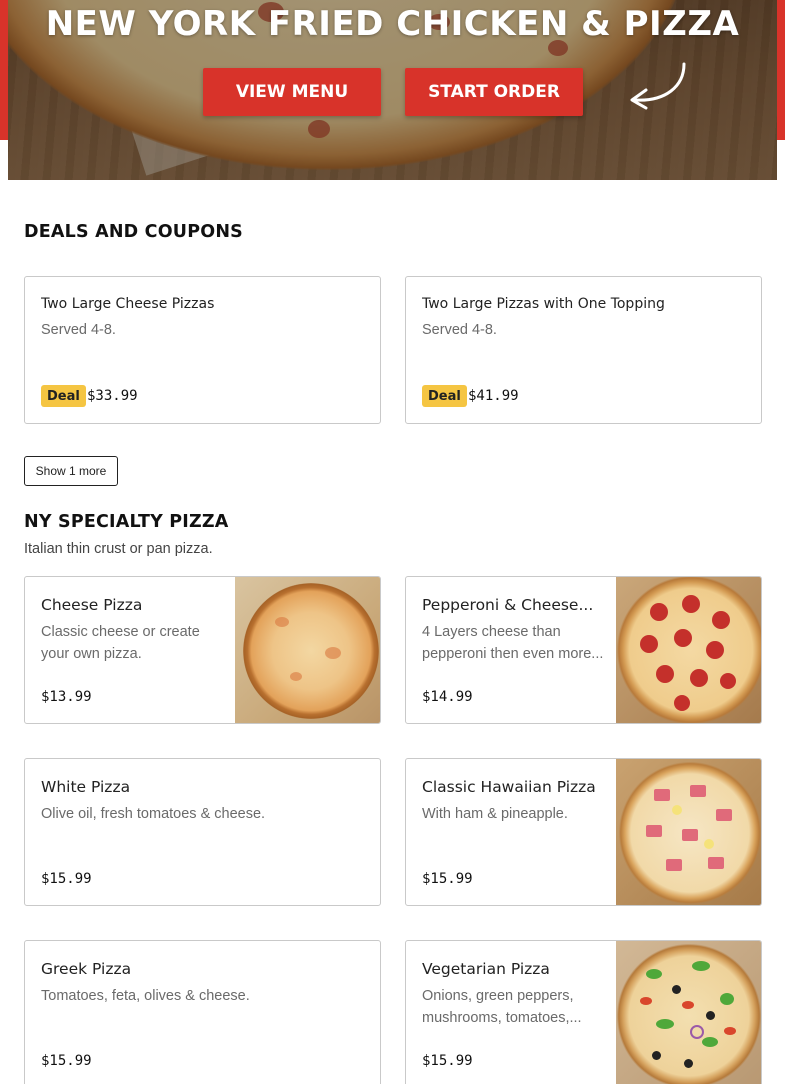 The width and height of the screenshot is (785, 1084). Describe the element at coordinates (688, 1012) in the screenshot. I see `vegetarian-pizza-photo` at that location.